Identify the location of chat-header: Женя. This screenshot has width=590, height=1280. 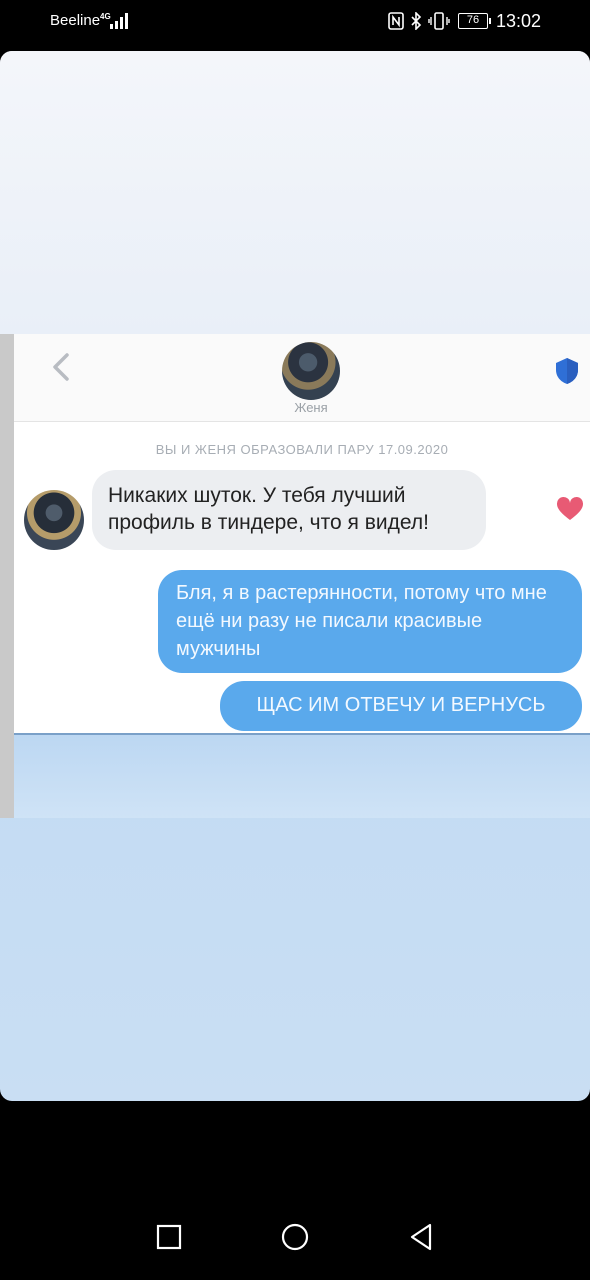
(302, 378).